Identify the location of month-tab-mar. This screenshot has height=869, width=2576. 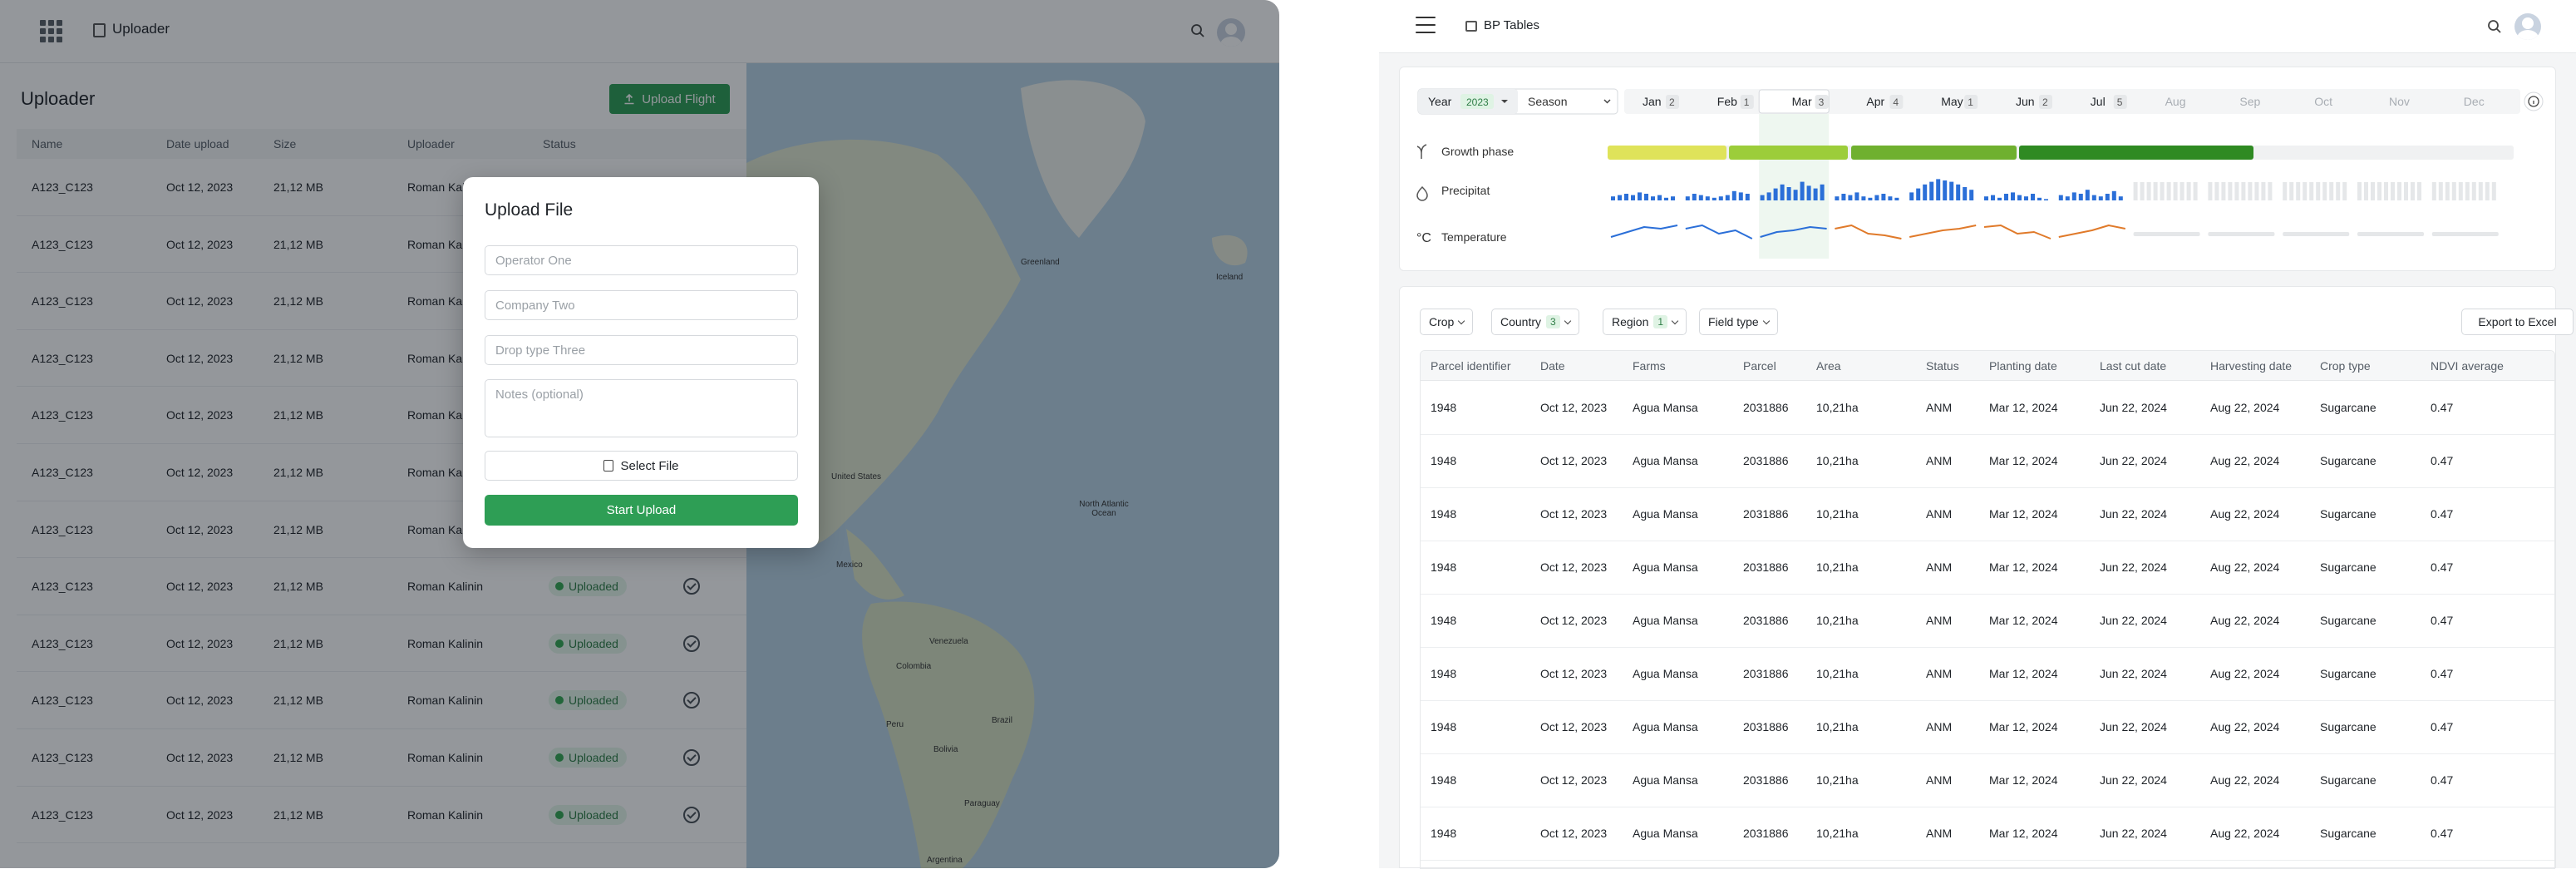
(1813, 101).